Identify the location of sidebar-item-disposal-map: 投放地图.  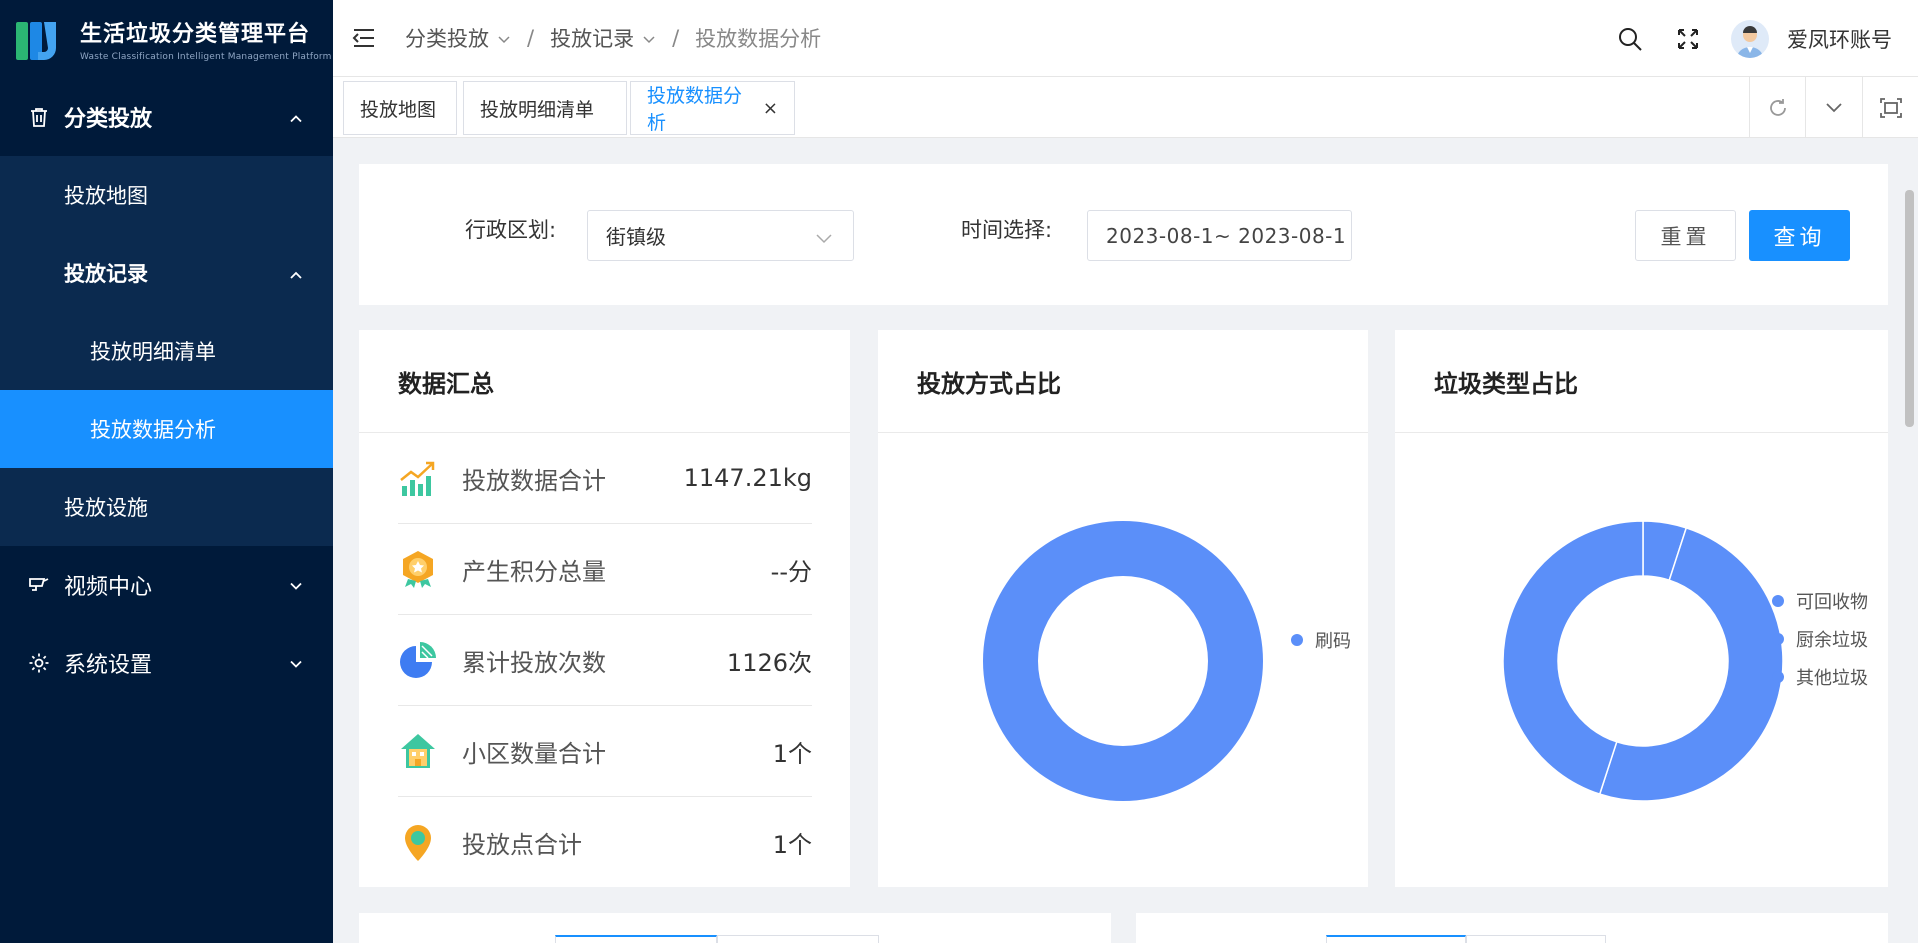
(166, 195).